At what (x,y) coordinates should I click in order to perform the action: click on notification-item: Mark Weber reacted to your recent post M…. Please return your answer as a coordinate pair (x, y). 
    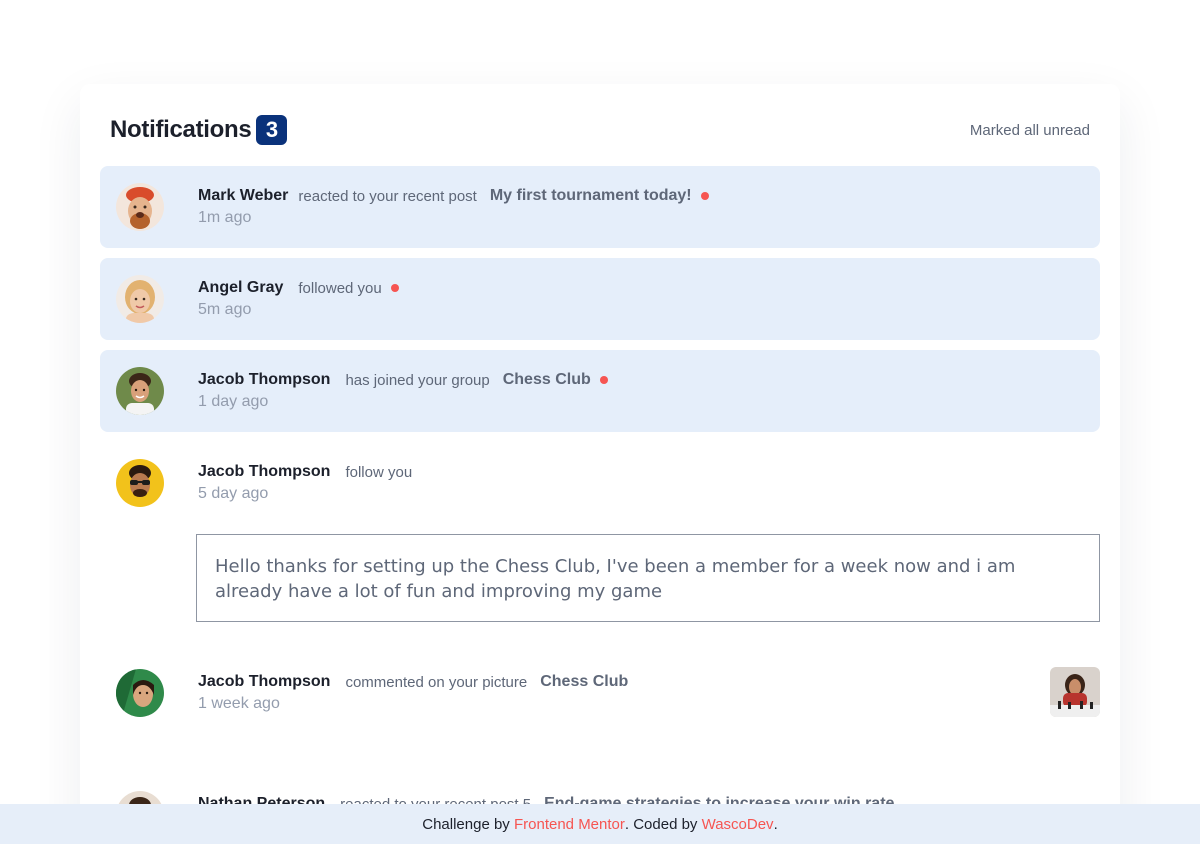
    Looking at the image, I should click on (600, 207).